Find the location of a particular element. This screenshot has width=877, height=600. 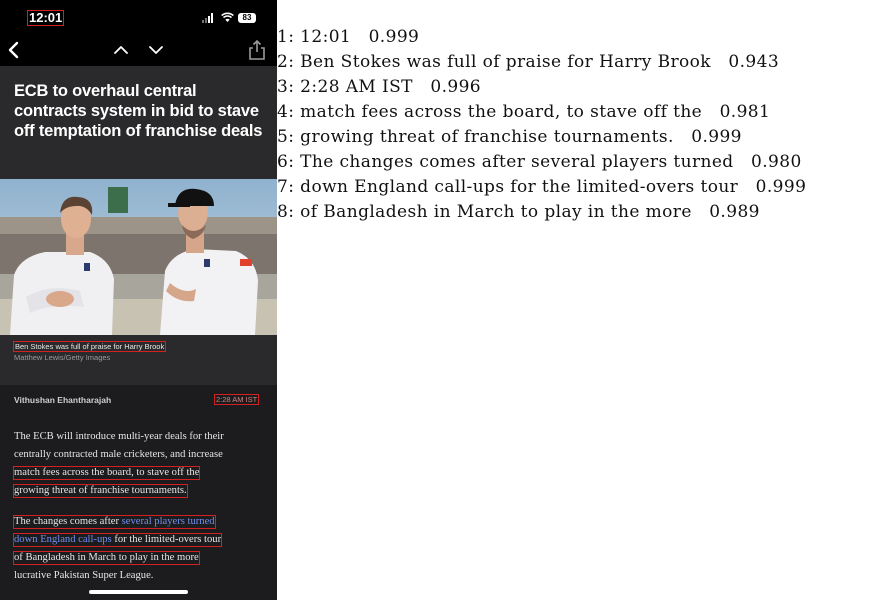

paragraph-line: lucrative Pakistan Super League. is located at coordinates (84, 575).